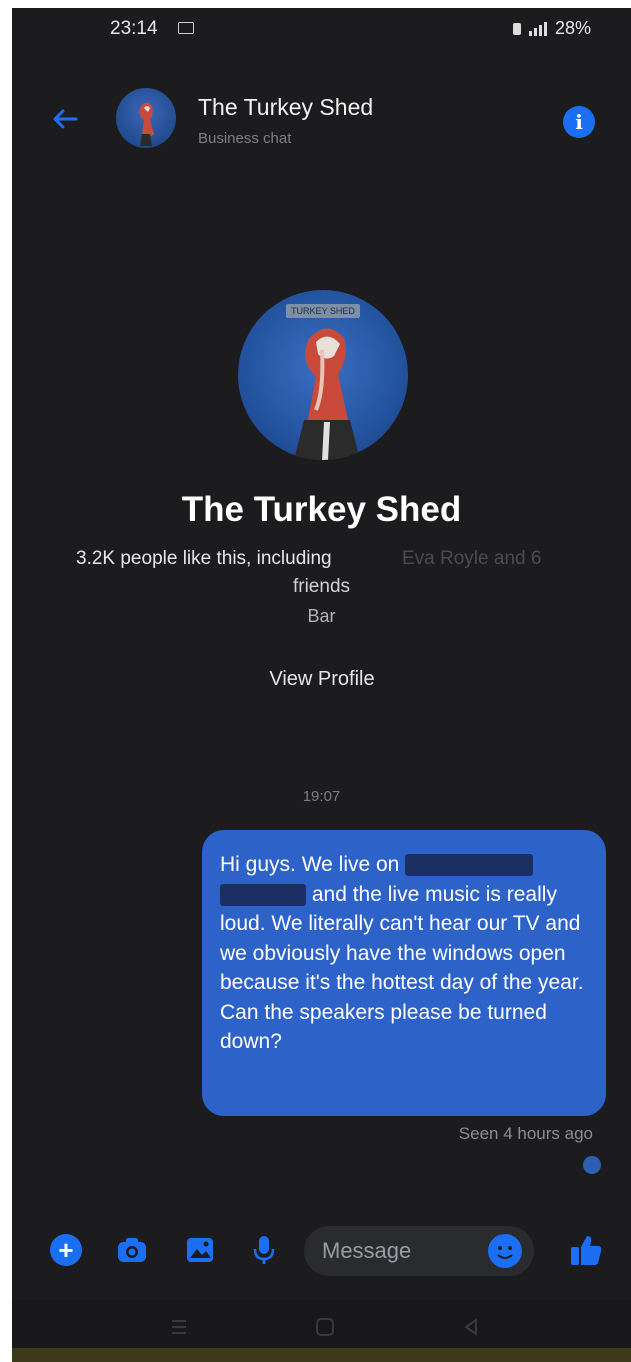 Image resolution: width=631 pixels, height=1362 pixels. I want to click on signal-icon, so click(537, 28).